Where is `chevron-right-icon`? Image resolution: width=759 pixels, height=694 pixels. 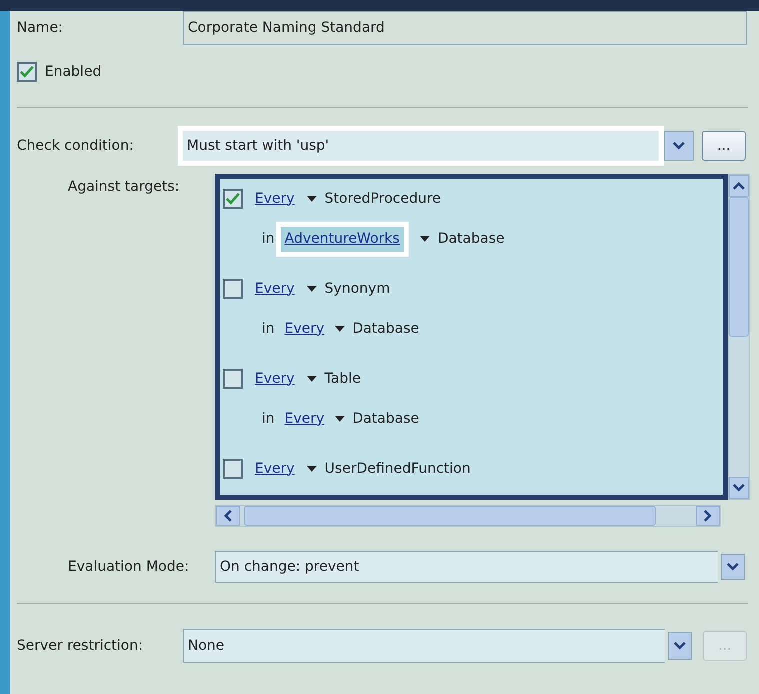 chevron-right-icon is located at coordinates (708, 516).